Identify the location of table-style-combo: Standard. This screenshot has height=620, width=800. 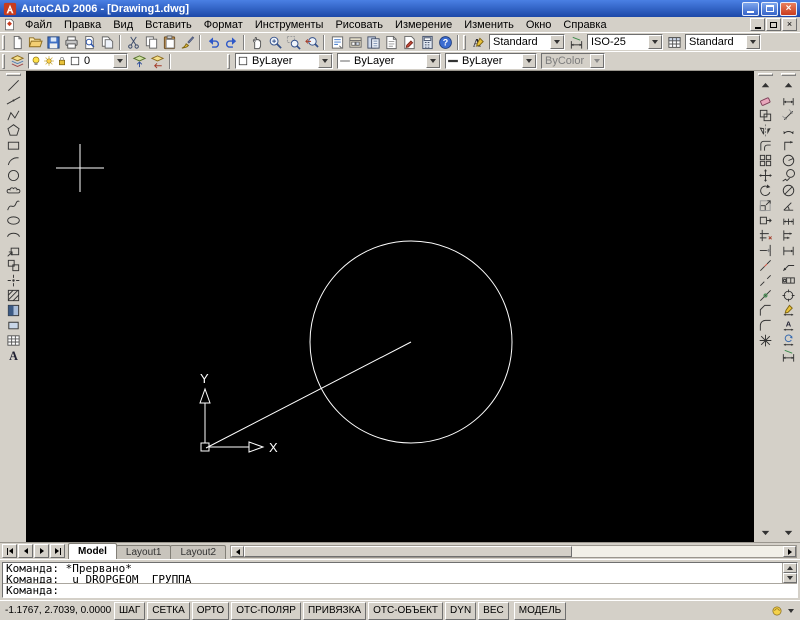
(723, 42).